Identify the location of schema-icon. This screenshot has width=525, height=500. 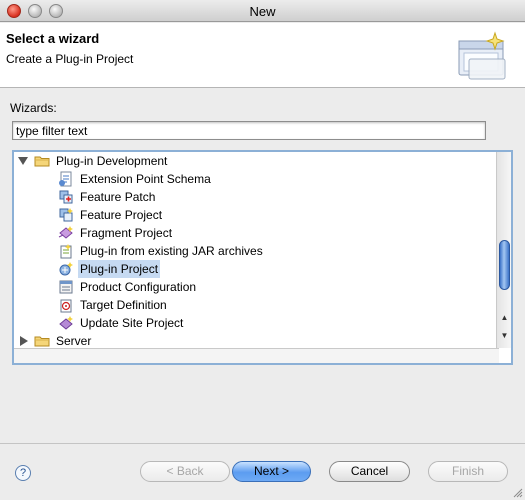
(65, 179).